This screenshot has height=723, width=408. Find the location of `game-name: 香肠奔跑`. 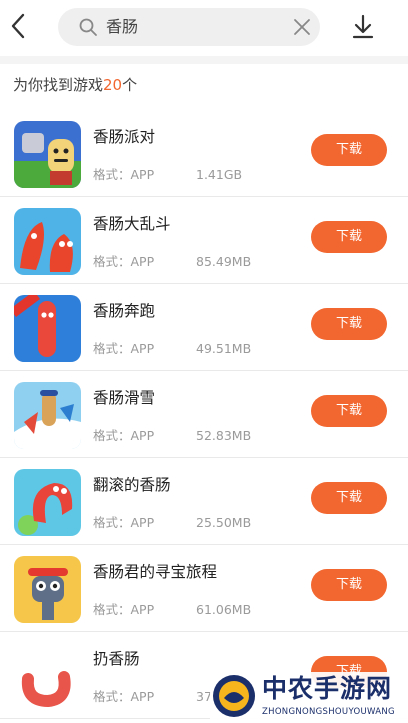

game-name: 香肠奔跑 is located at coordinates (124, 311).